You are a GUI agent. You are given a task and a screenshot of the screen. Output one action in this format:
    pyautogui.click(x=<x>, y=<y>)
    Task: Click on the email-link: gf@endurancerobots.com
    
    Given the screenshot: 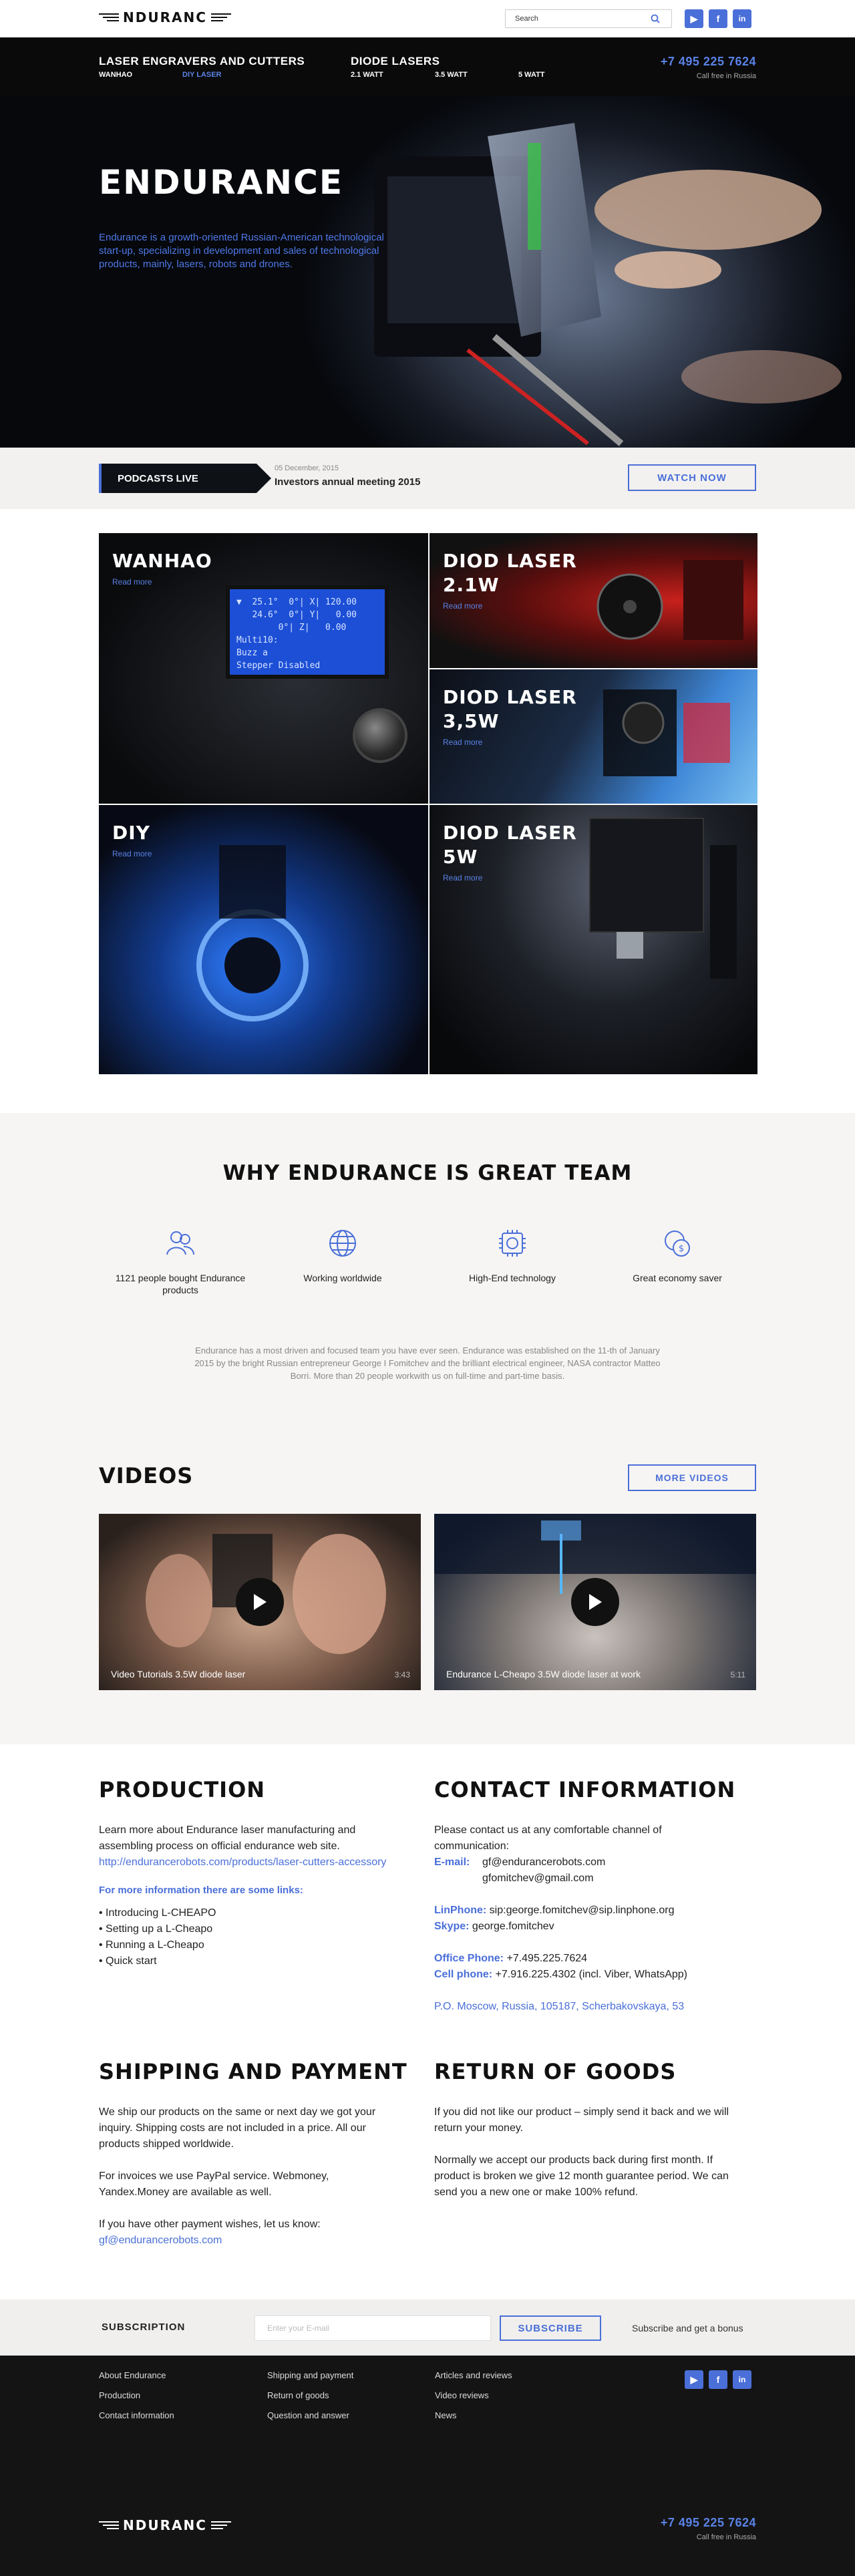 What is the action you would take?
    pyautogui.click(x=543, y=1863)
    